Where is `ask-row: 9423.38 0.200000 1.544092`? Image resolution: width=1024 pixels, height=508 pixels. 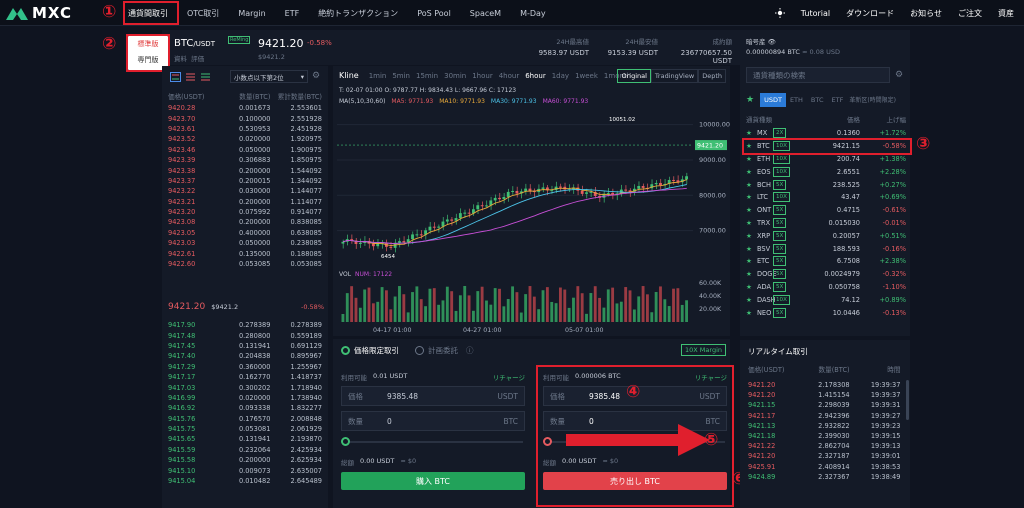
ask-row: 9423.38 0.200000 1.544092 is located at coordinates (245, 170).